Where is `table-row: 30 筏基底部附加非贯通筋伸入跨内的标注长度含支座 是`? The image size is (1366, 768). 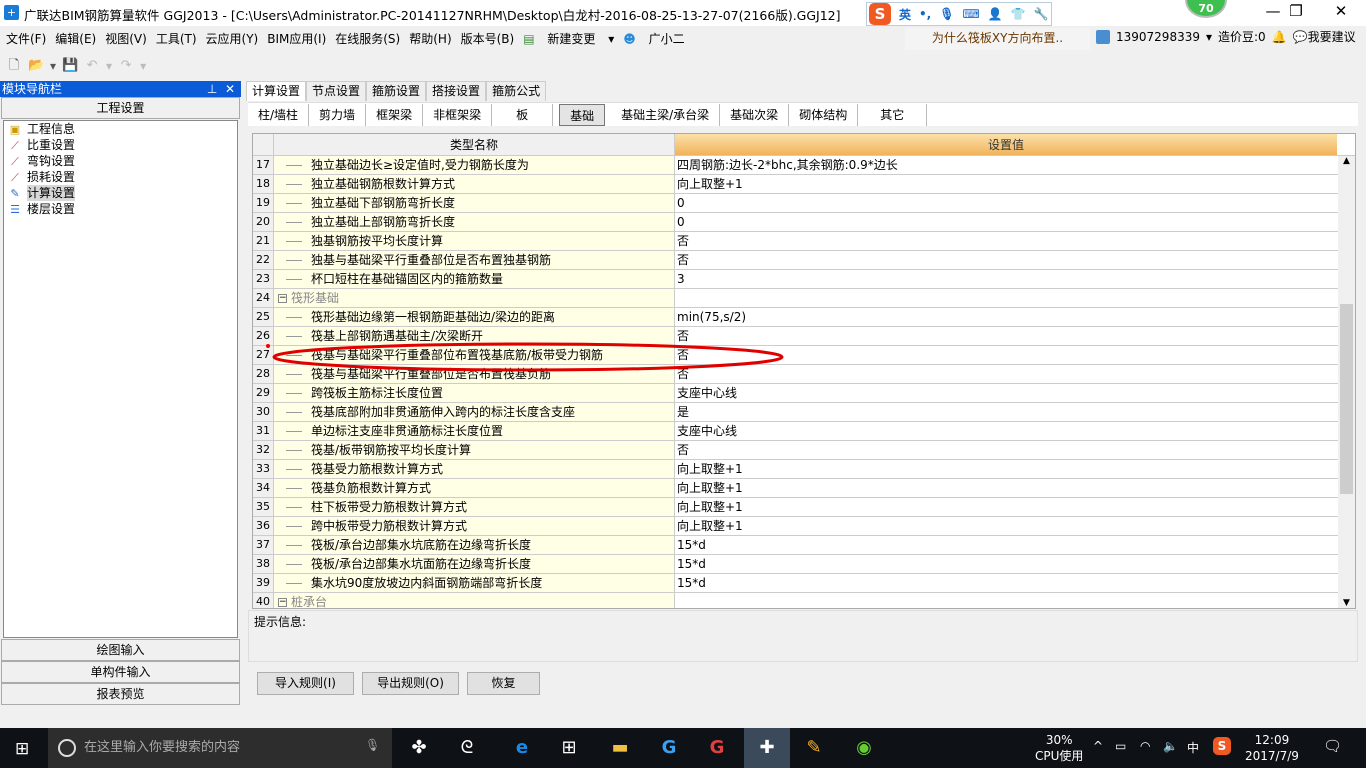 table-row: 30 筏基底部附加非贯通筋伸入跨内的标注长度含支座 是 is located at coordinates (804, 412).